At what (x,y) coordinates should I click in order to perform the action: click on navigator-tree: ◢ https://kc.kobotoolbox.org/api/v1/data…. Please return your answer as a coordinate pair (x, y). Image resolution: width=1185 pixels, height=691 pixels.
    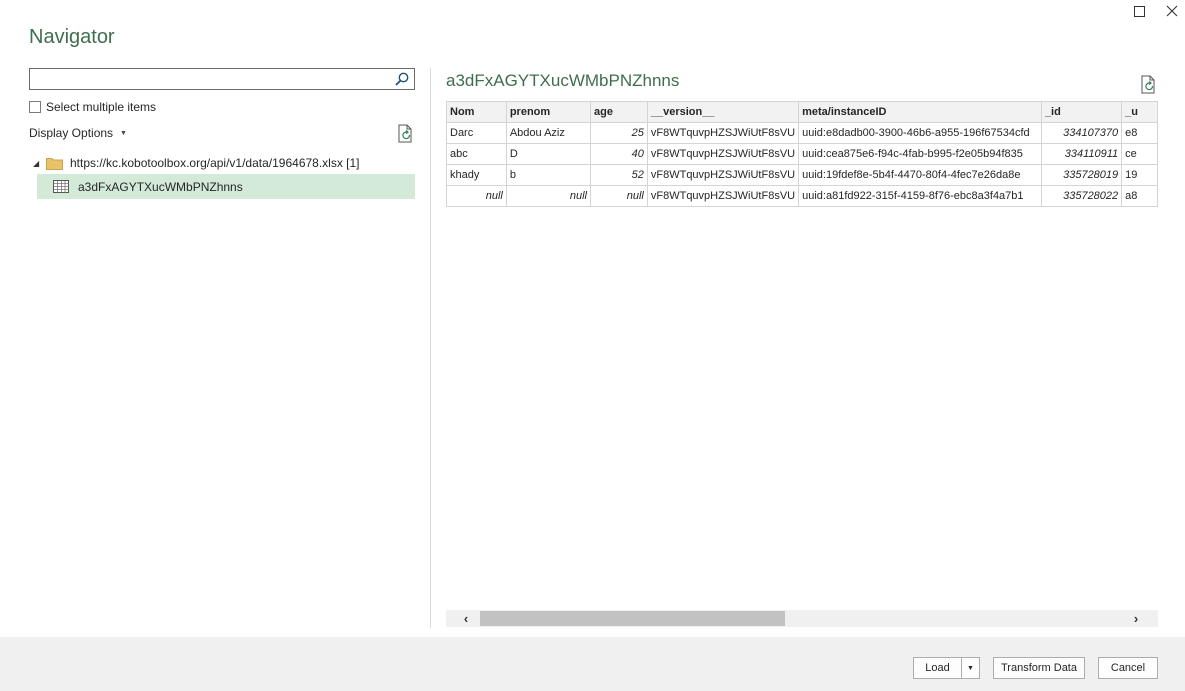
    Looking at the image, I should click on (222, 175).